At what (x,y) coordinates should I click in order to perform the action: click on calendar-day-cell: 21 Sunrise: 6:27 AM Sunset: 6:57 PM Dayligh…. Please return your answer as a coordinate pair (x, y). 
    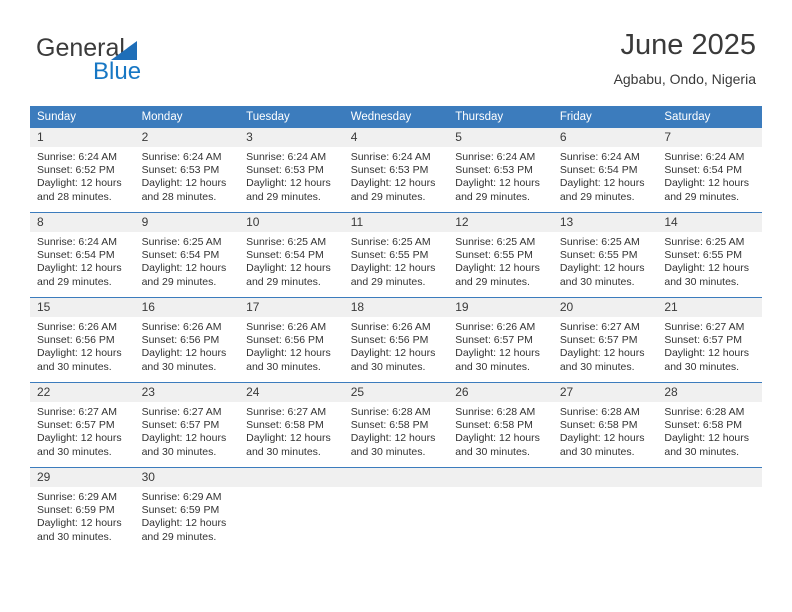
    Looking at the image, I should click on (709, 340).